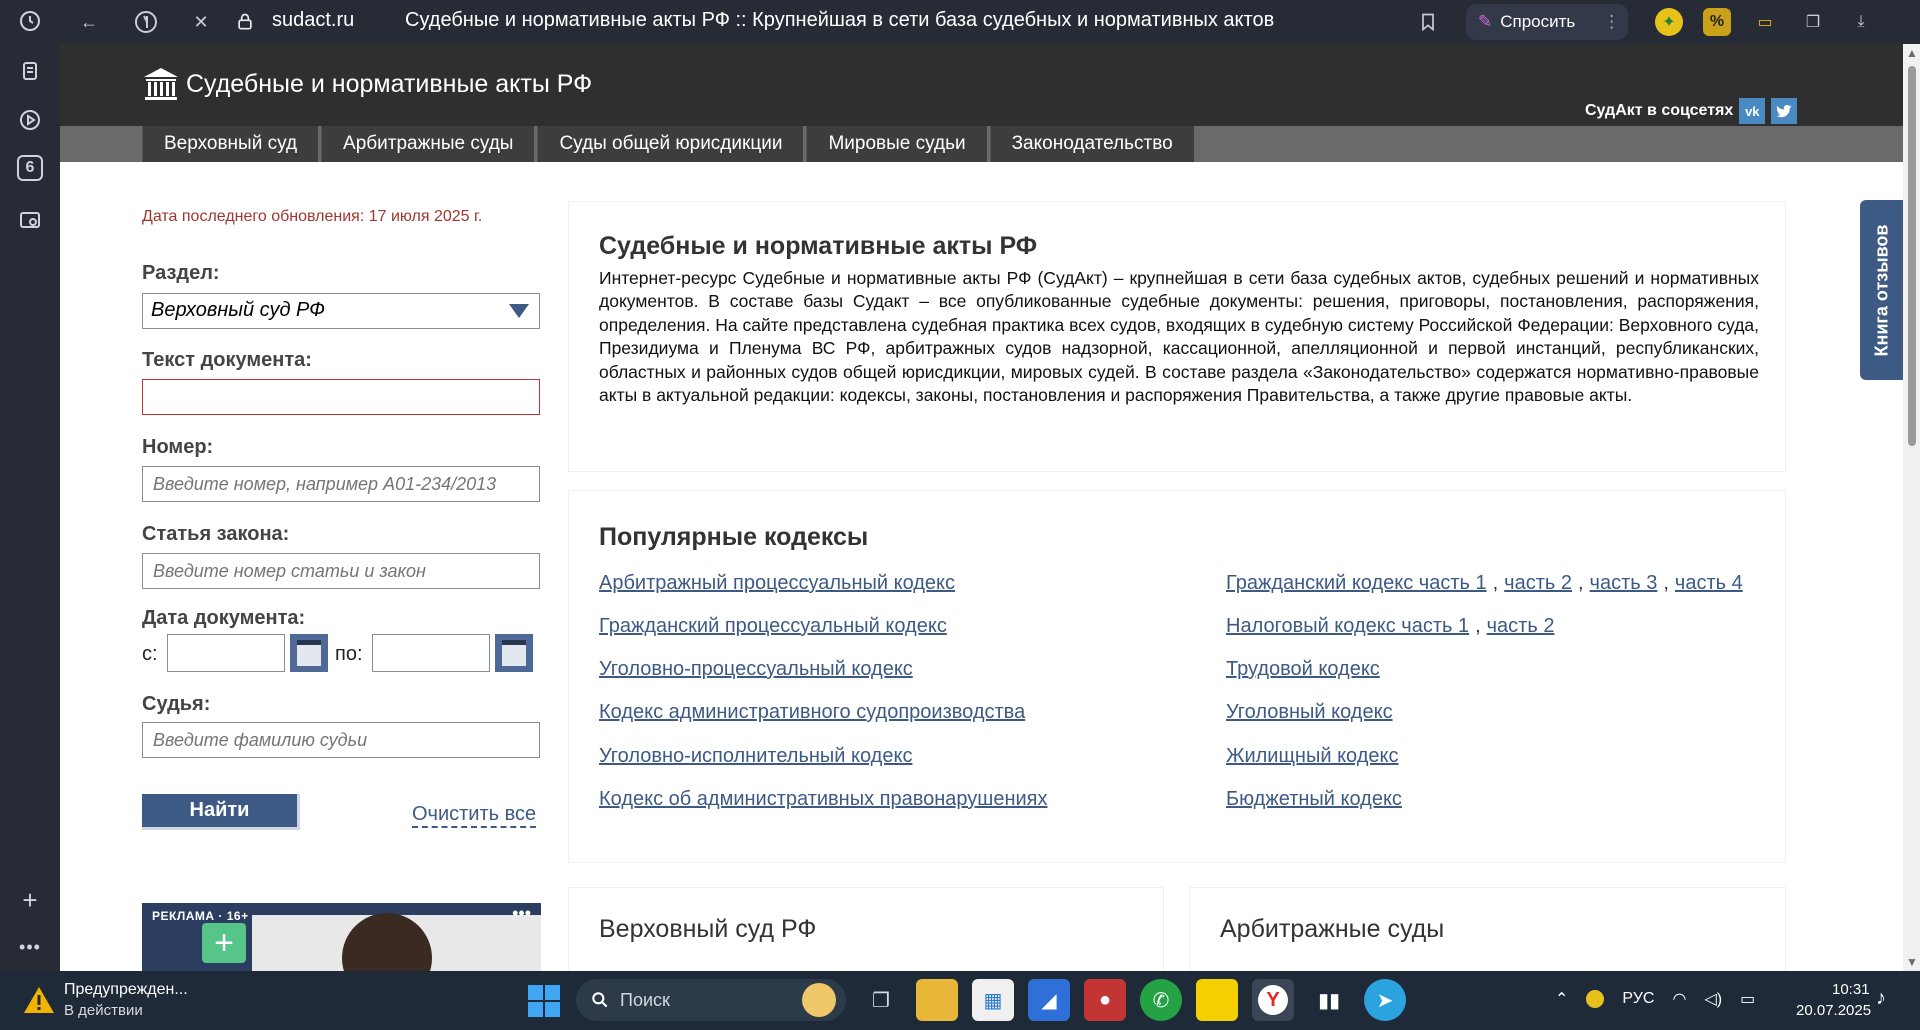 This screenshot has height=1030, width=1920. I want to click on recorder-icon: ●, so click(1105, 1000).